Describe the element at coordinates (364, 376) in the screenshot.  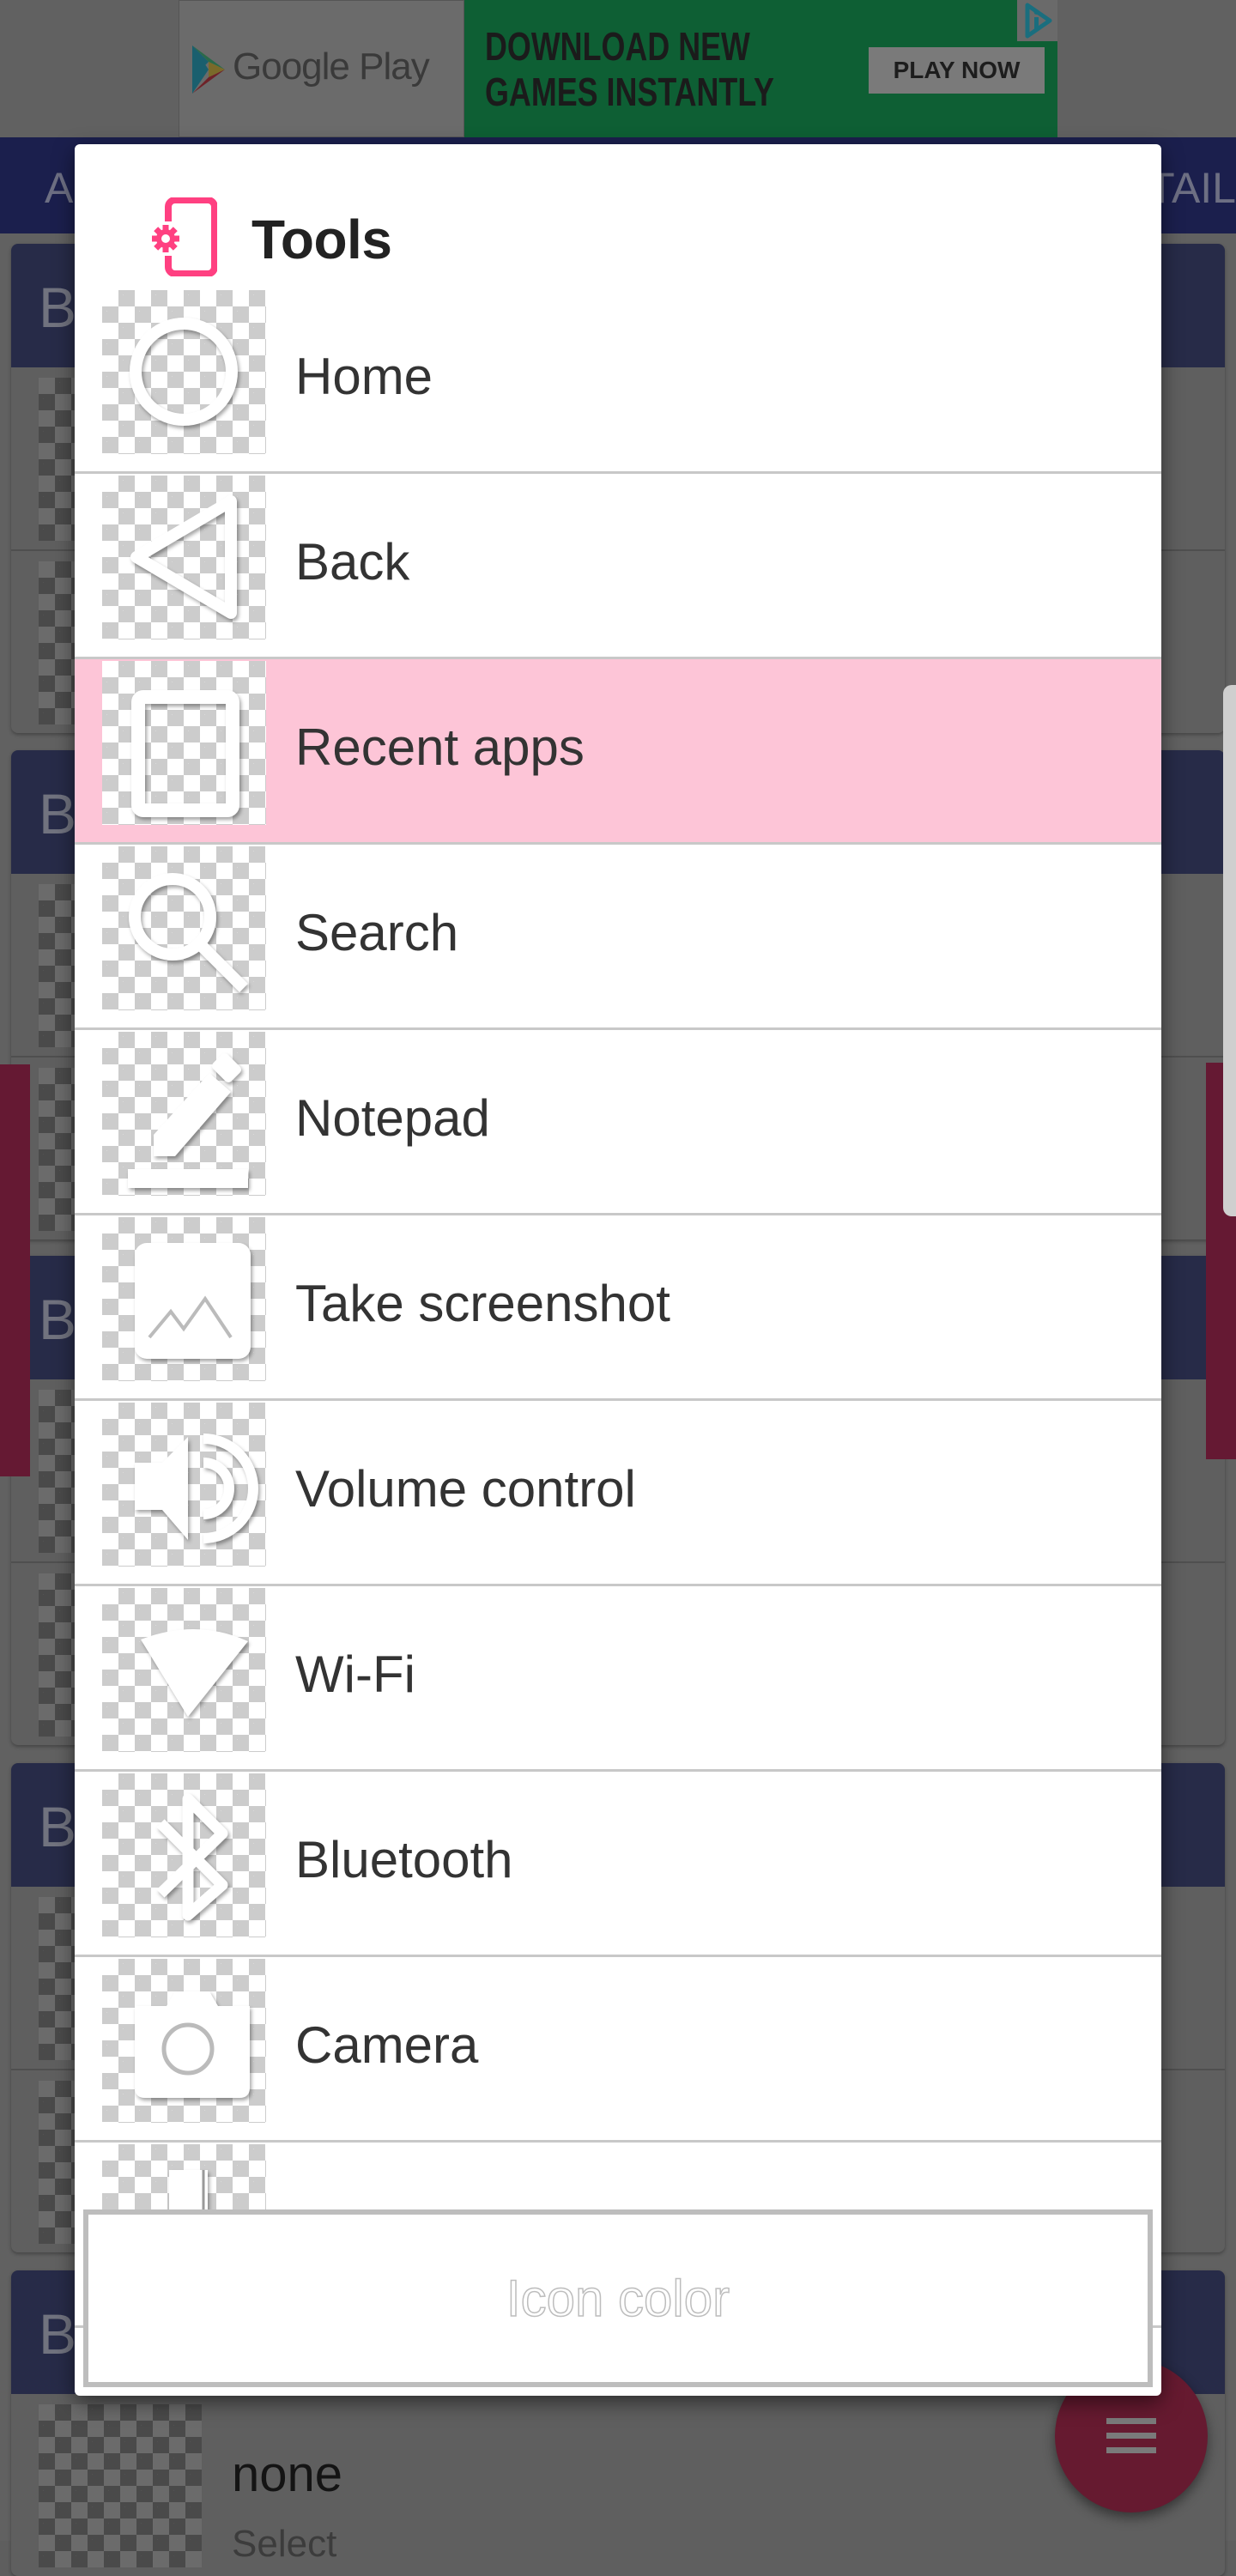
I see `item-label: Home` at that location.